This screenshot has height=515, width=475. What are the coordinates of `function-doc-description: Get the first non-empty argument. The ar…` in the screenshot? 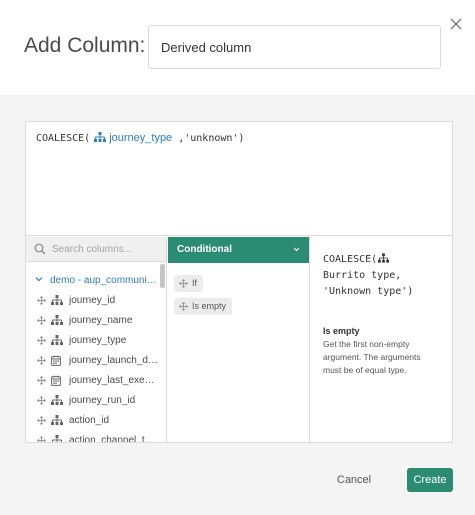 It's located at (372, 357).